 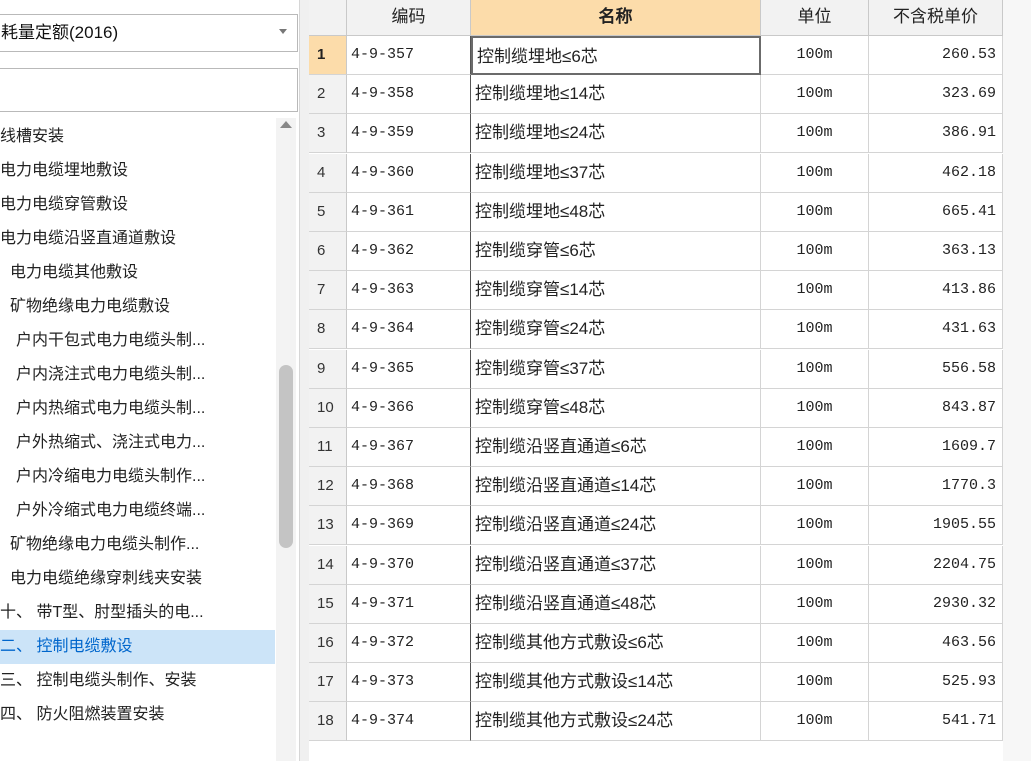 What do you see at coordinates (409, 447) in the screenshot?
I see `cell-code: 4-9-367` at bounding box center [409, 447].